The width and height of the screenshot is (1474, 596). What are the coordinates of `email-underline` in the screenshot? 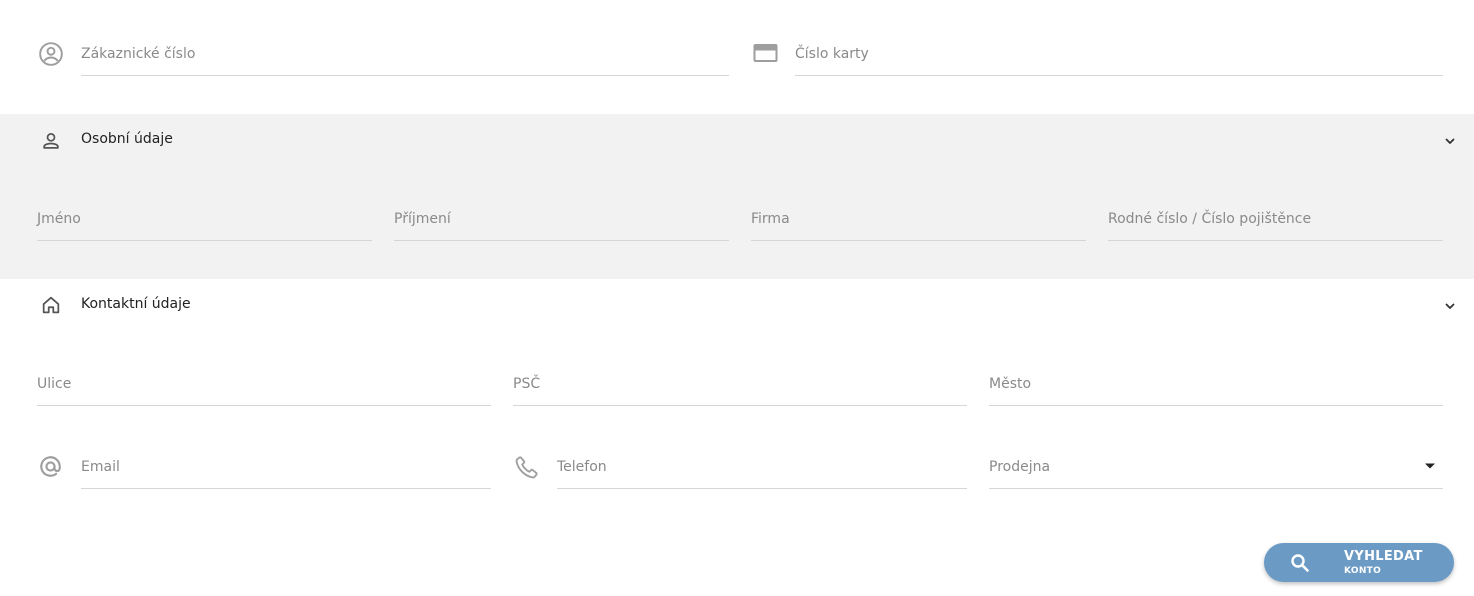 It's located at (286, 488).